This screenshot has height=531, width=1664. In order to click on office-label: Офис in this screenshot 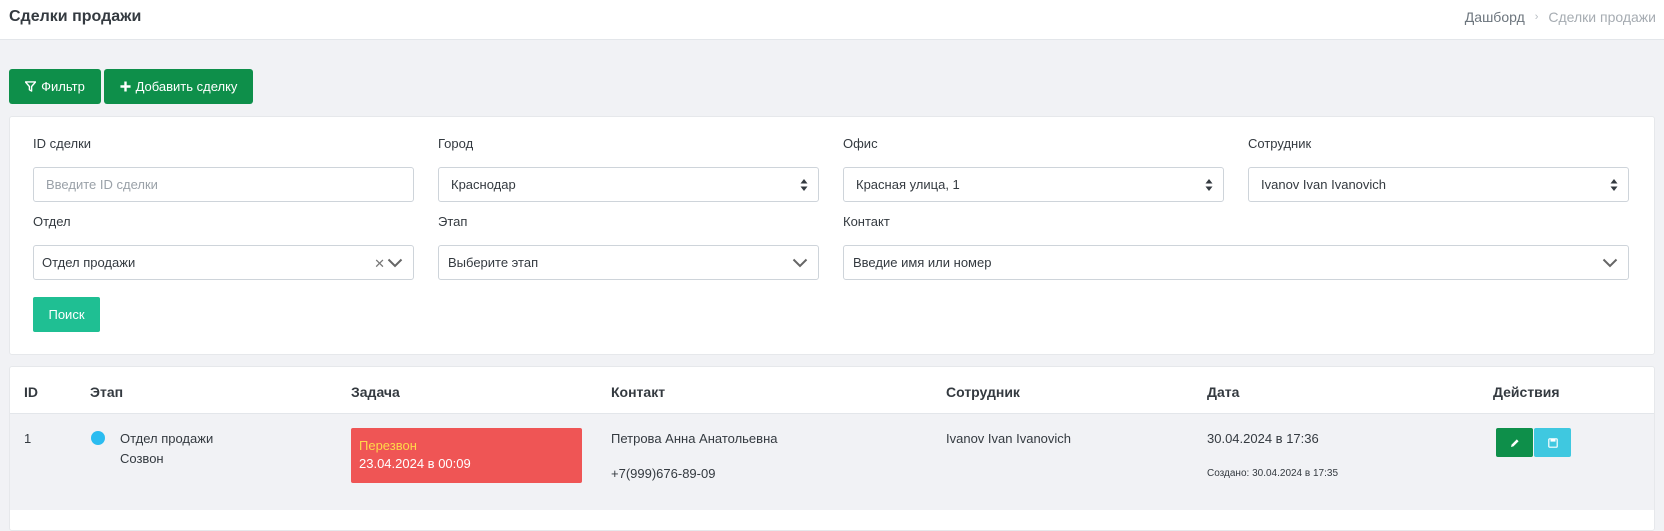, I will do `click(860, 143)`.